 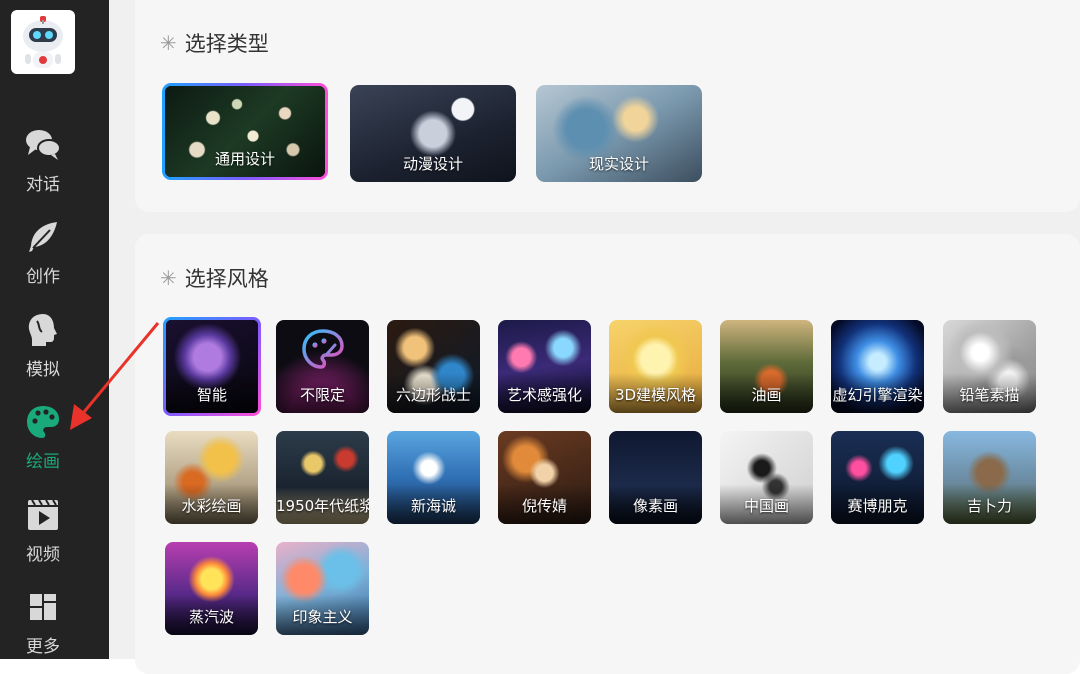 What do you see at coordinates (989, 366) in the screenshot?
I see `style-card-pencil-sketch: 铅笔素描` at bounding box center [989, 366].